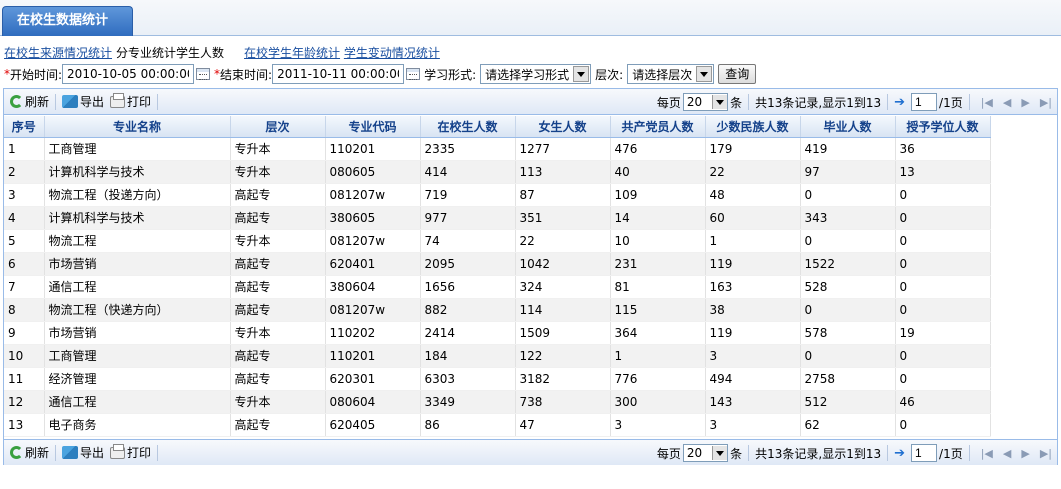  What do you see at coordinates (468, 287) in the screenshot?
I see `table-cell: 1656` at bounding box center [468, 287].